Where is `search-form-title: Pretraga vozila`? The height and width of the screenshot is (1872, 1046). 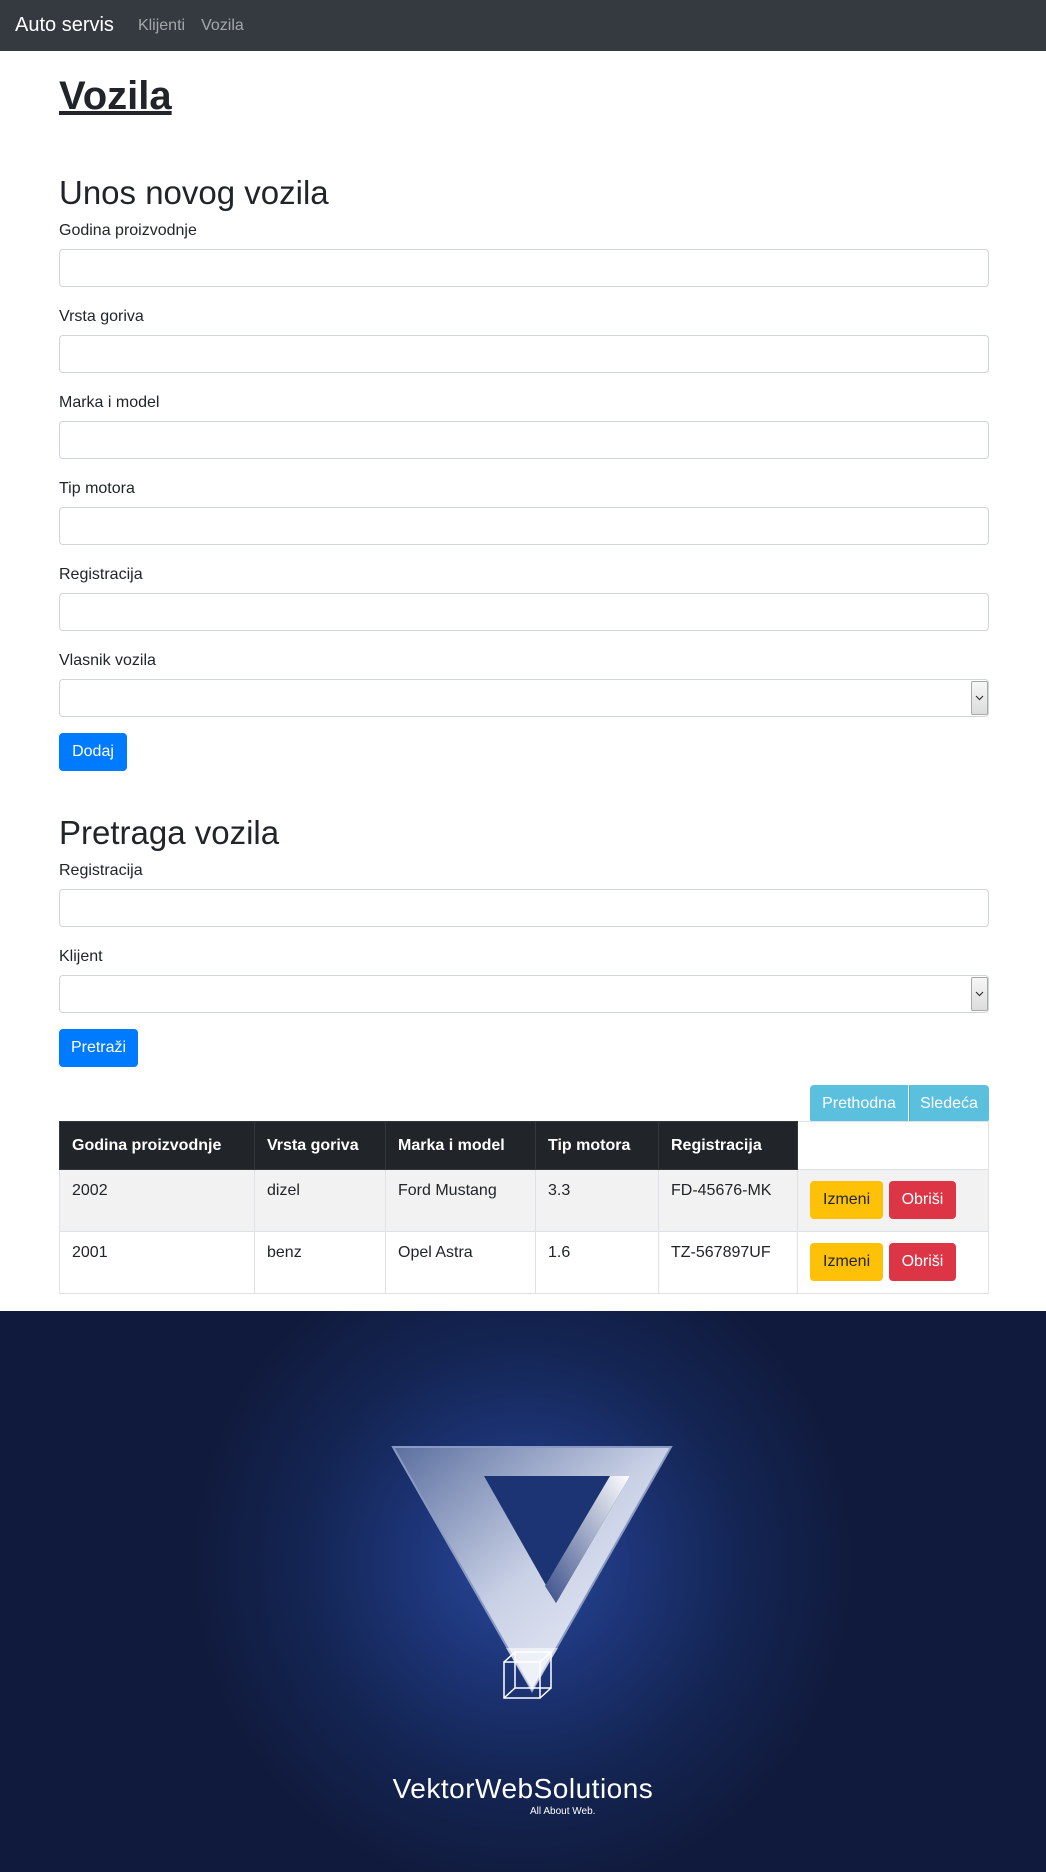 search-form-title: Pretraga vozila is located at coordinates (169, 832).